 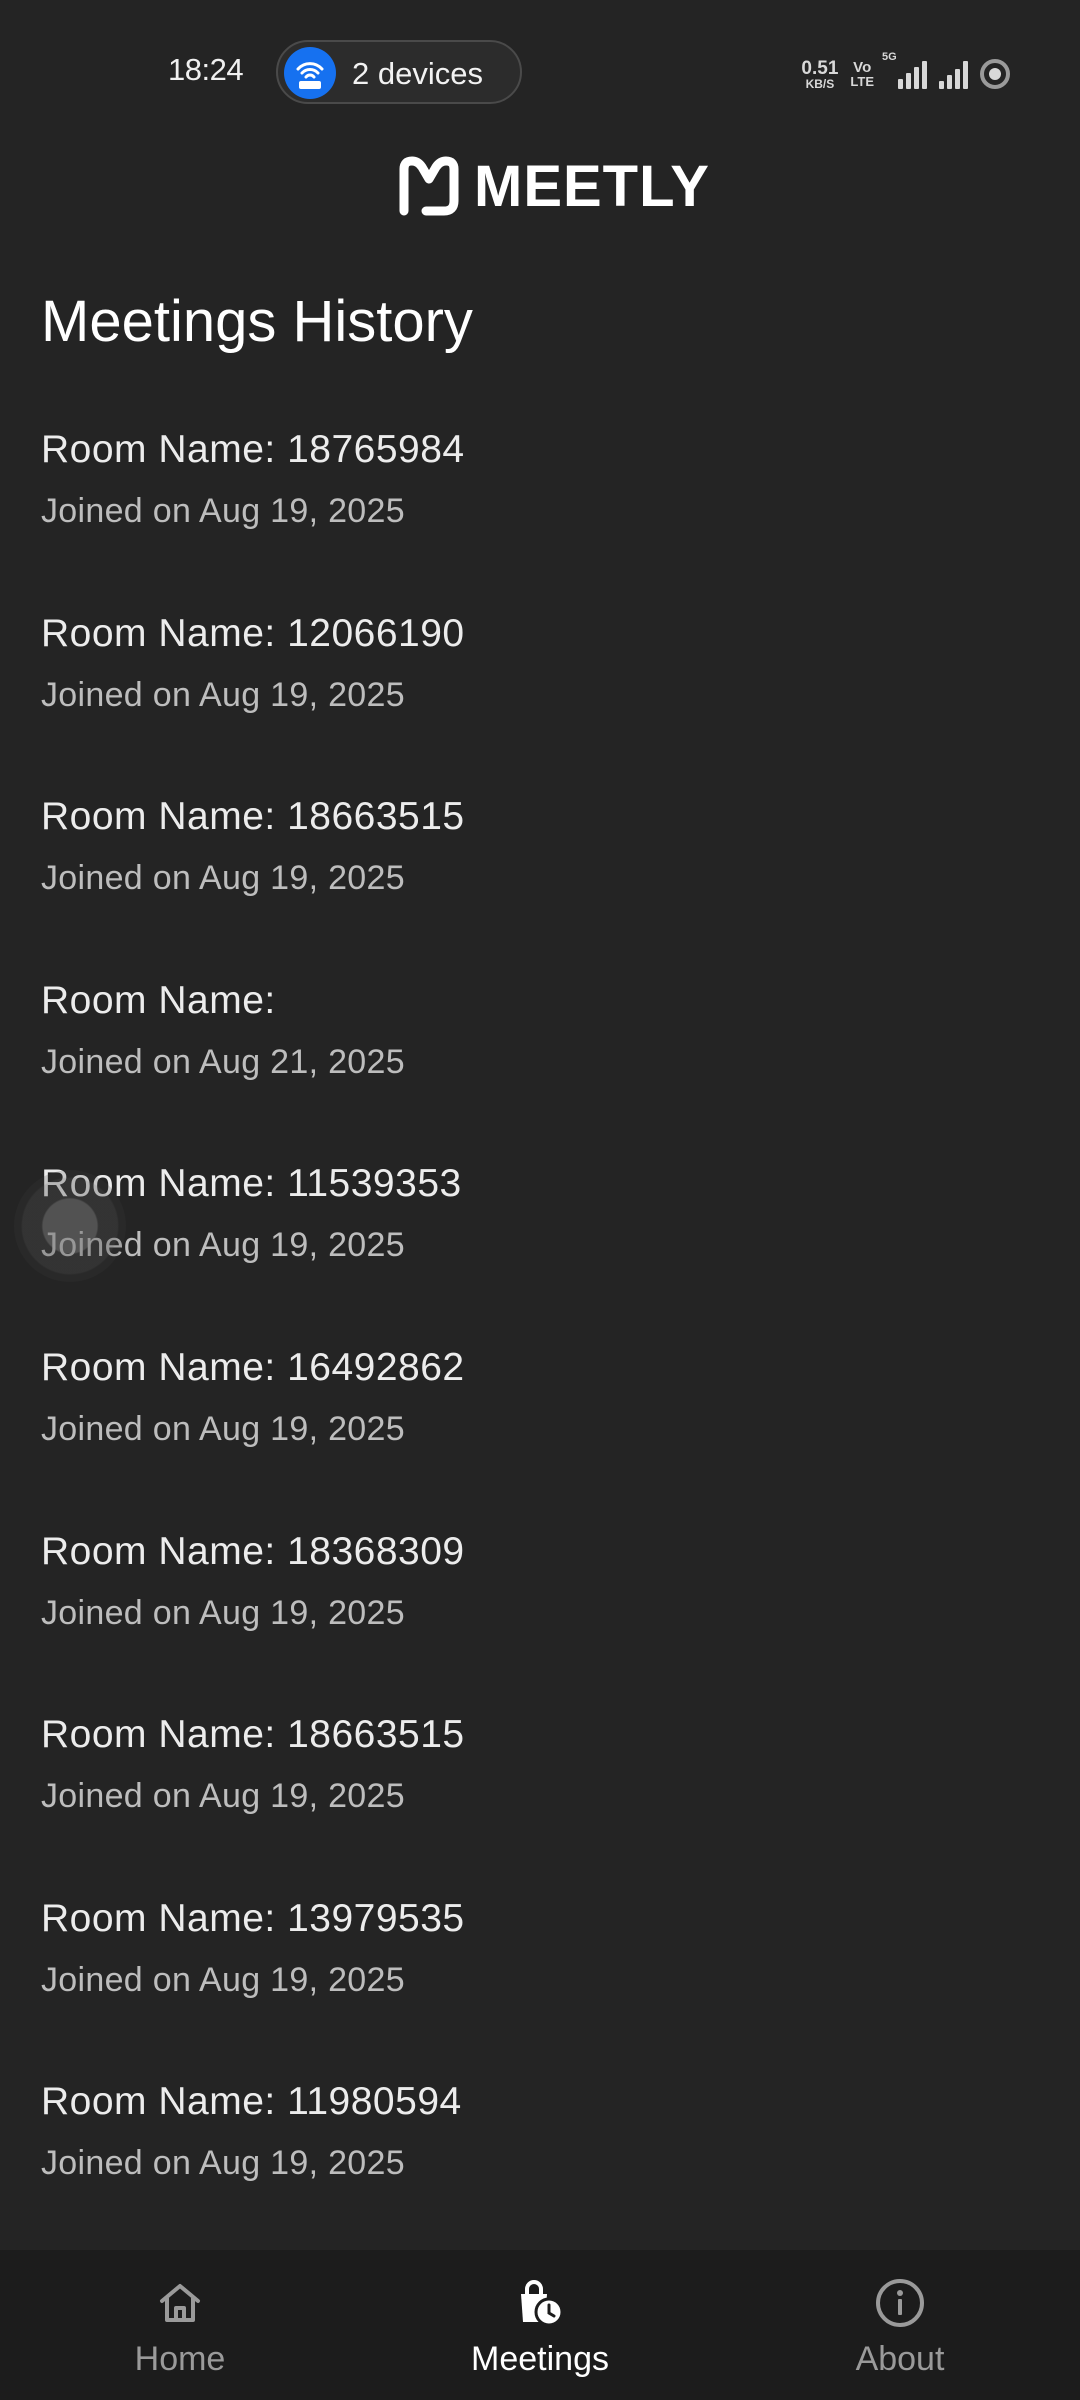 I want to click on bottom-navigation: Home Meetings About, so click(x=540, y=2325).